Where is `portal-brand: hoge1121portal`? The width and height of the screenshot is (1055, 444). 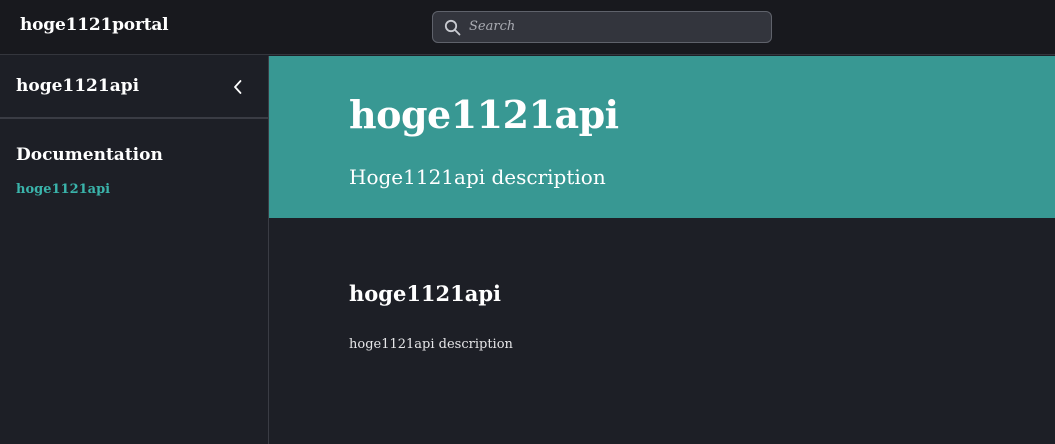 portal-brand: hoge1121portal is located at coordinates (94, 25).